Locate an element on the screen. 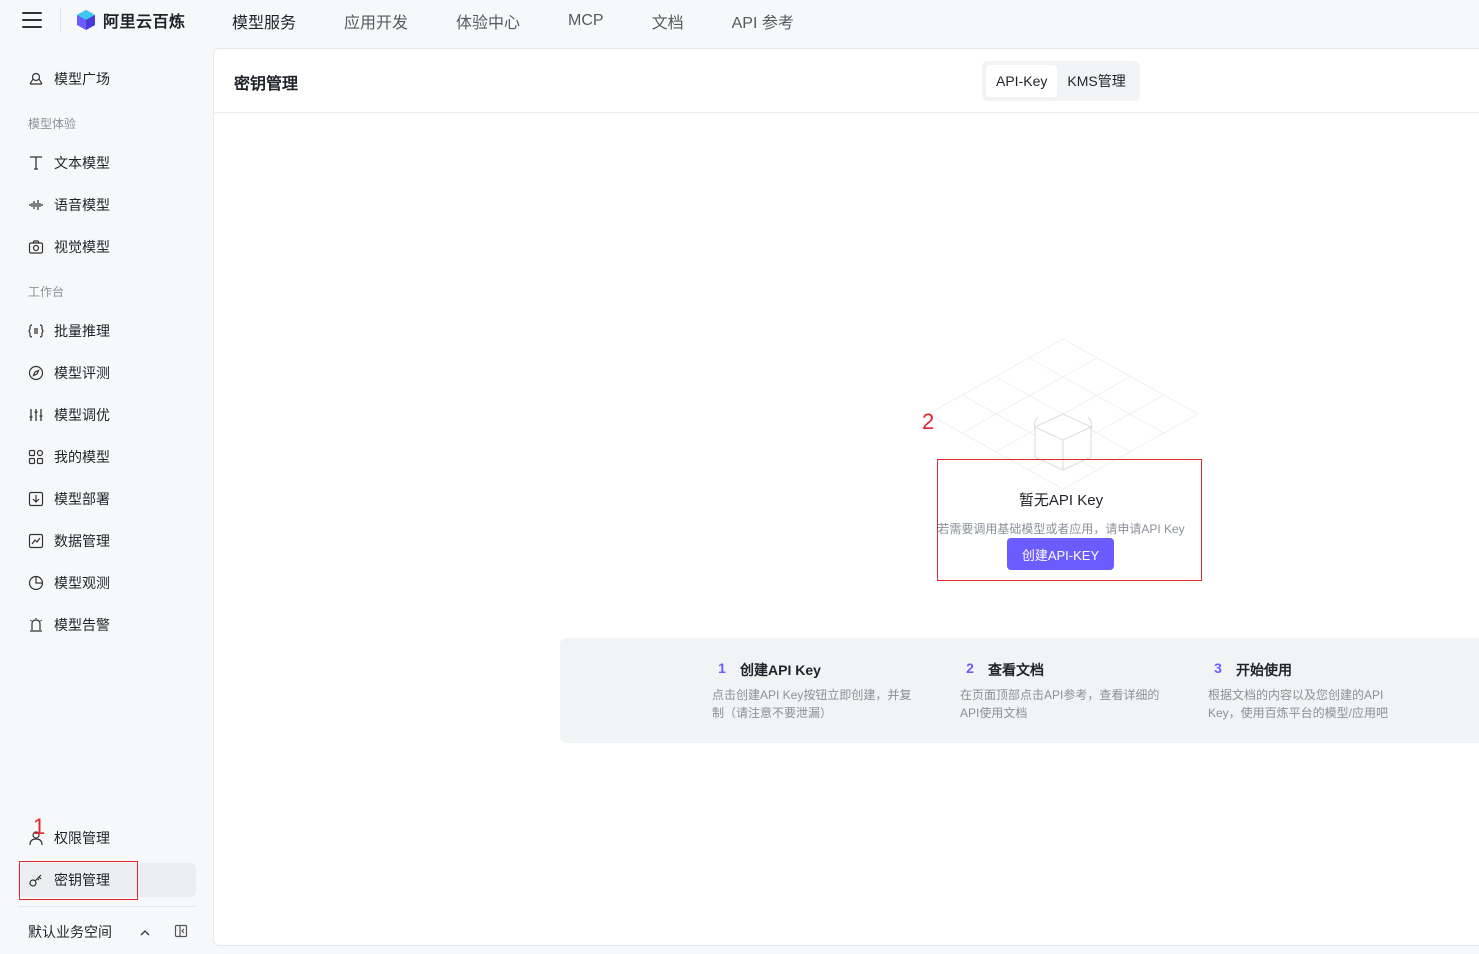 The image size is (1479, 954). sidebar-item-label: 视觉模型 is located at coordinates (82, 247).